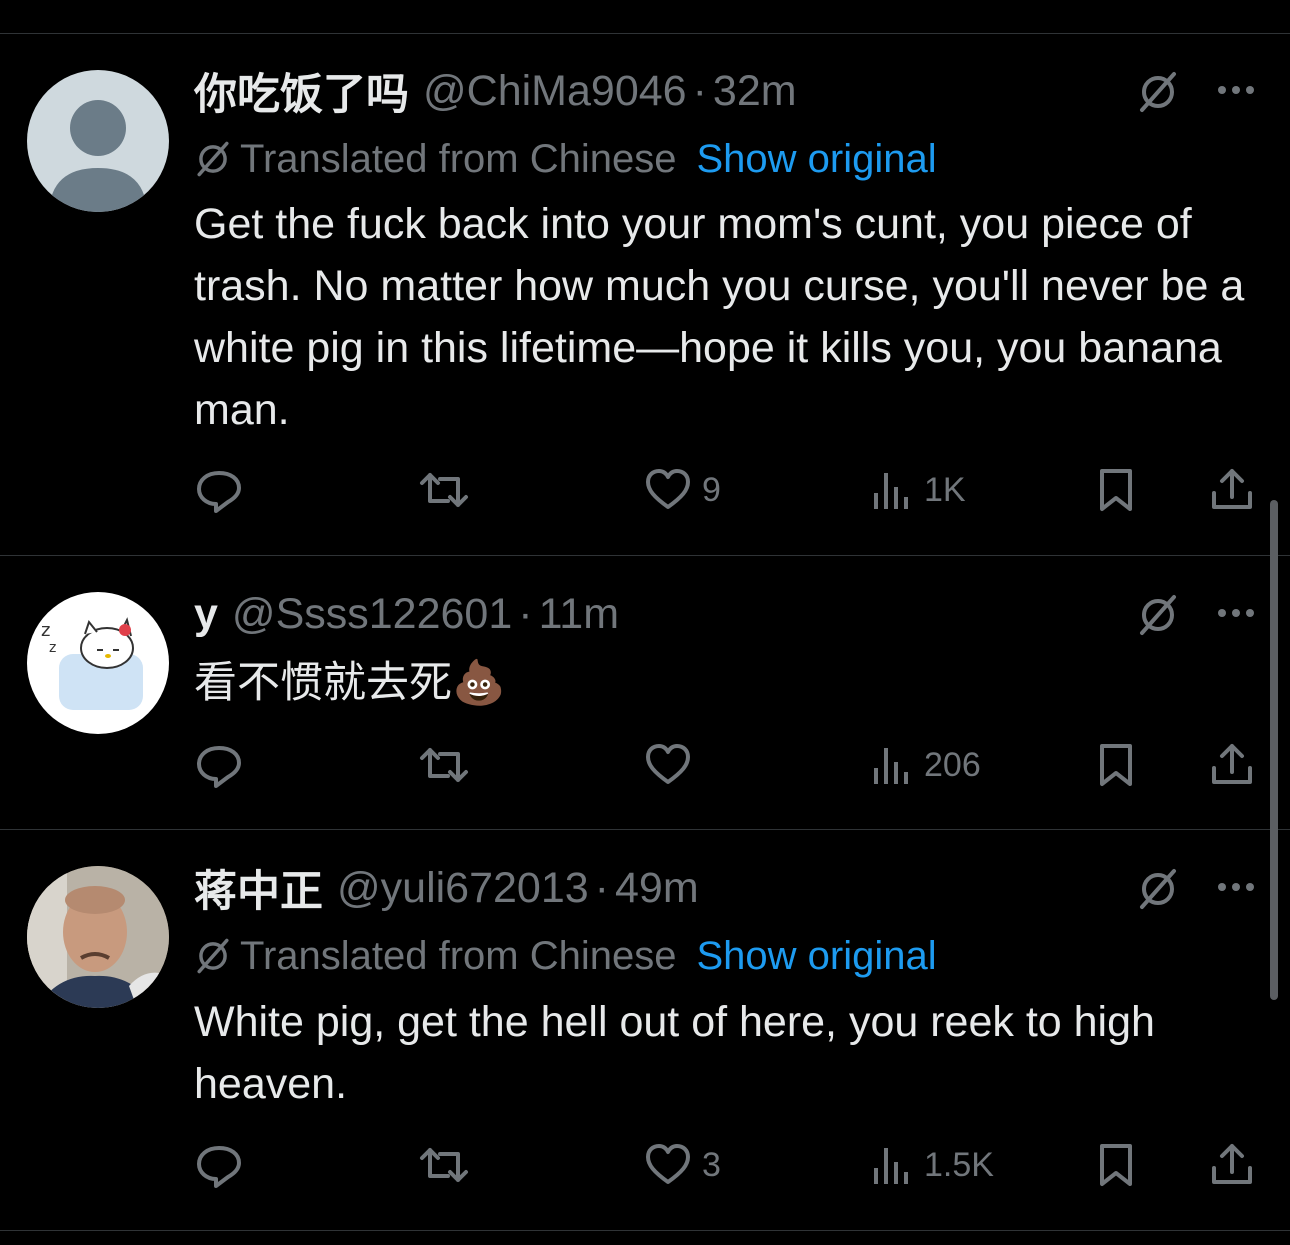 The width and height of the screenshot is (1290, 1245). I want to click on tweet-header: 你吃饭了吗 @ChiMa9046 · 32m, so click(495, 93).